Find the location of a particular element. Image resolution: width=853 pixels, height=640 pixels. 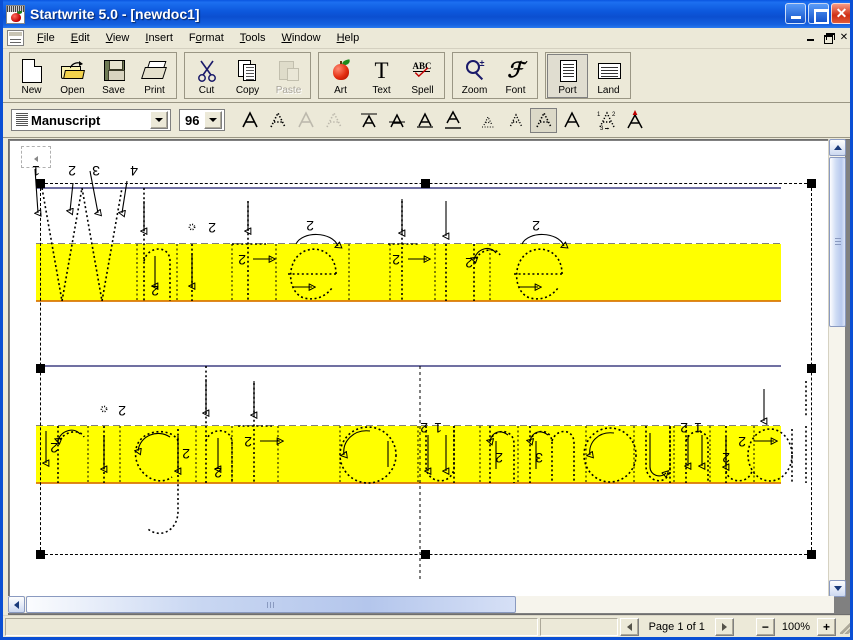

zoom-in-button: + is located at coordinates (826, 626).